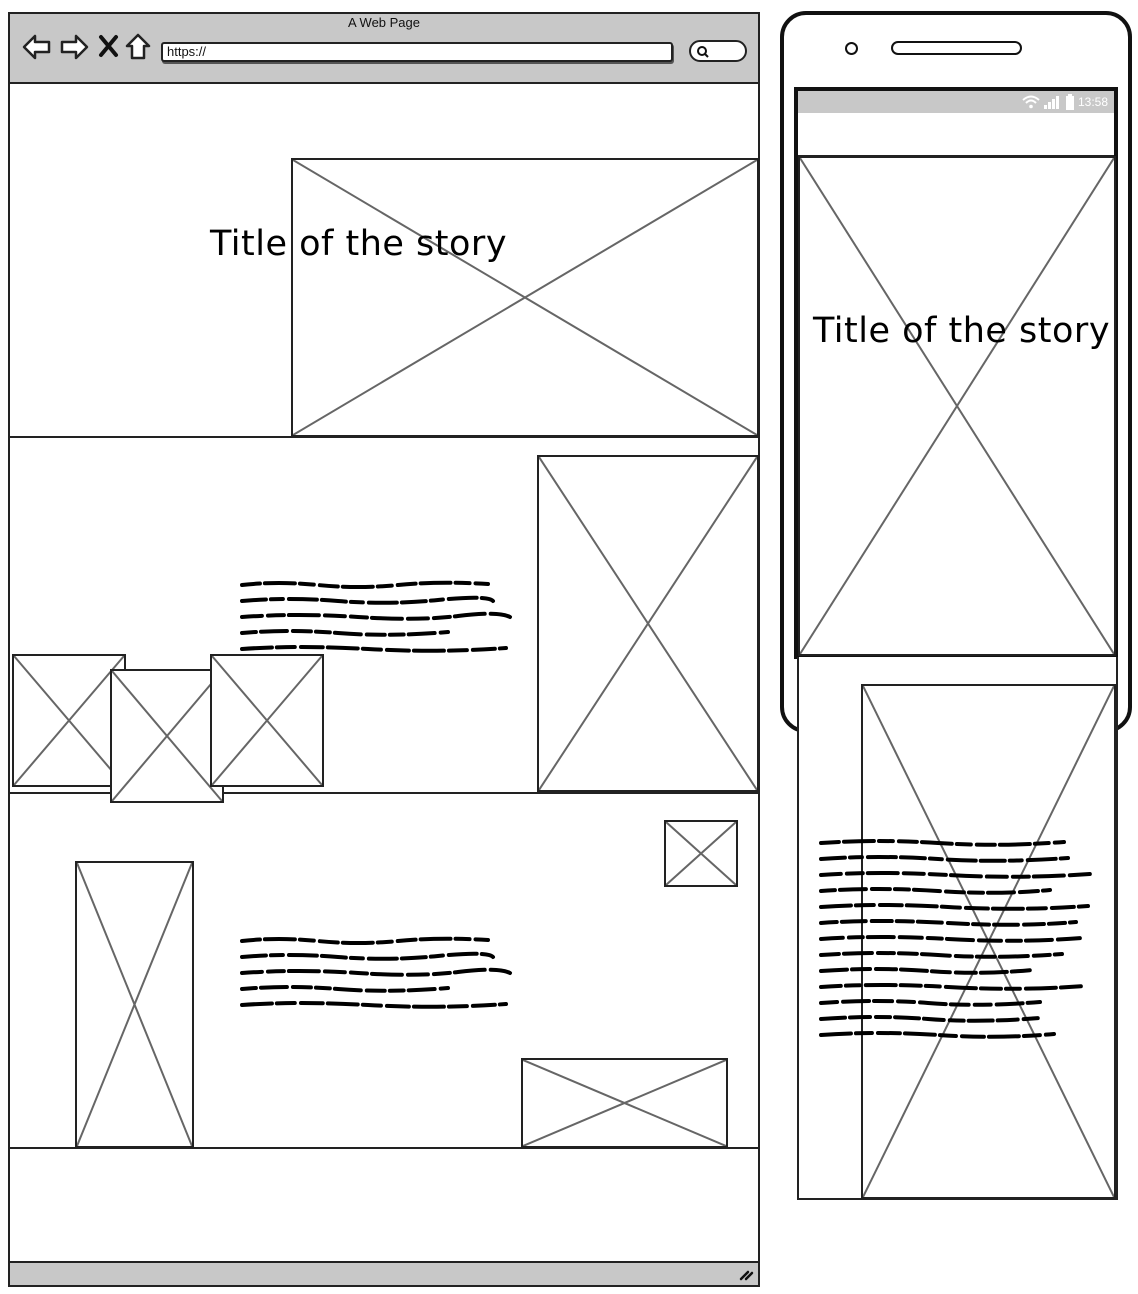 The width and height of the screenshot is (1138, 1294). Describe the element at coordinates (37, 47) in the screenshot. I see `back-arrow-icon` at that location.